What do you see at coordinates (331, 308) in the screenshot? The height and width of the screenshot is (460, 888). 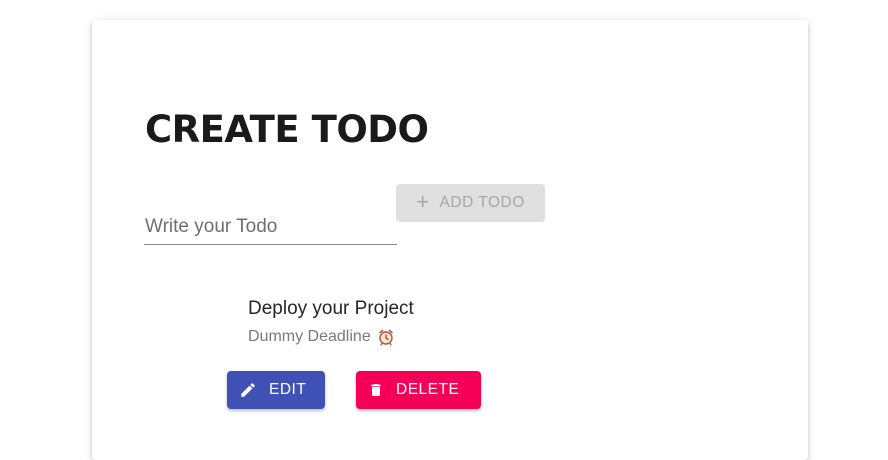 I see `todo-item-title: Deploy your Project` at bounding box center [331, 308].